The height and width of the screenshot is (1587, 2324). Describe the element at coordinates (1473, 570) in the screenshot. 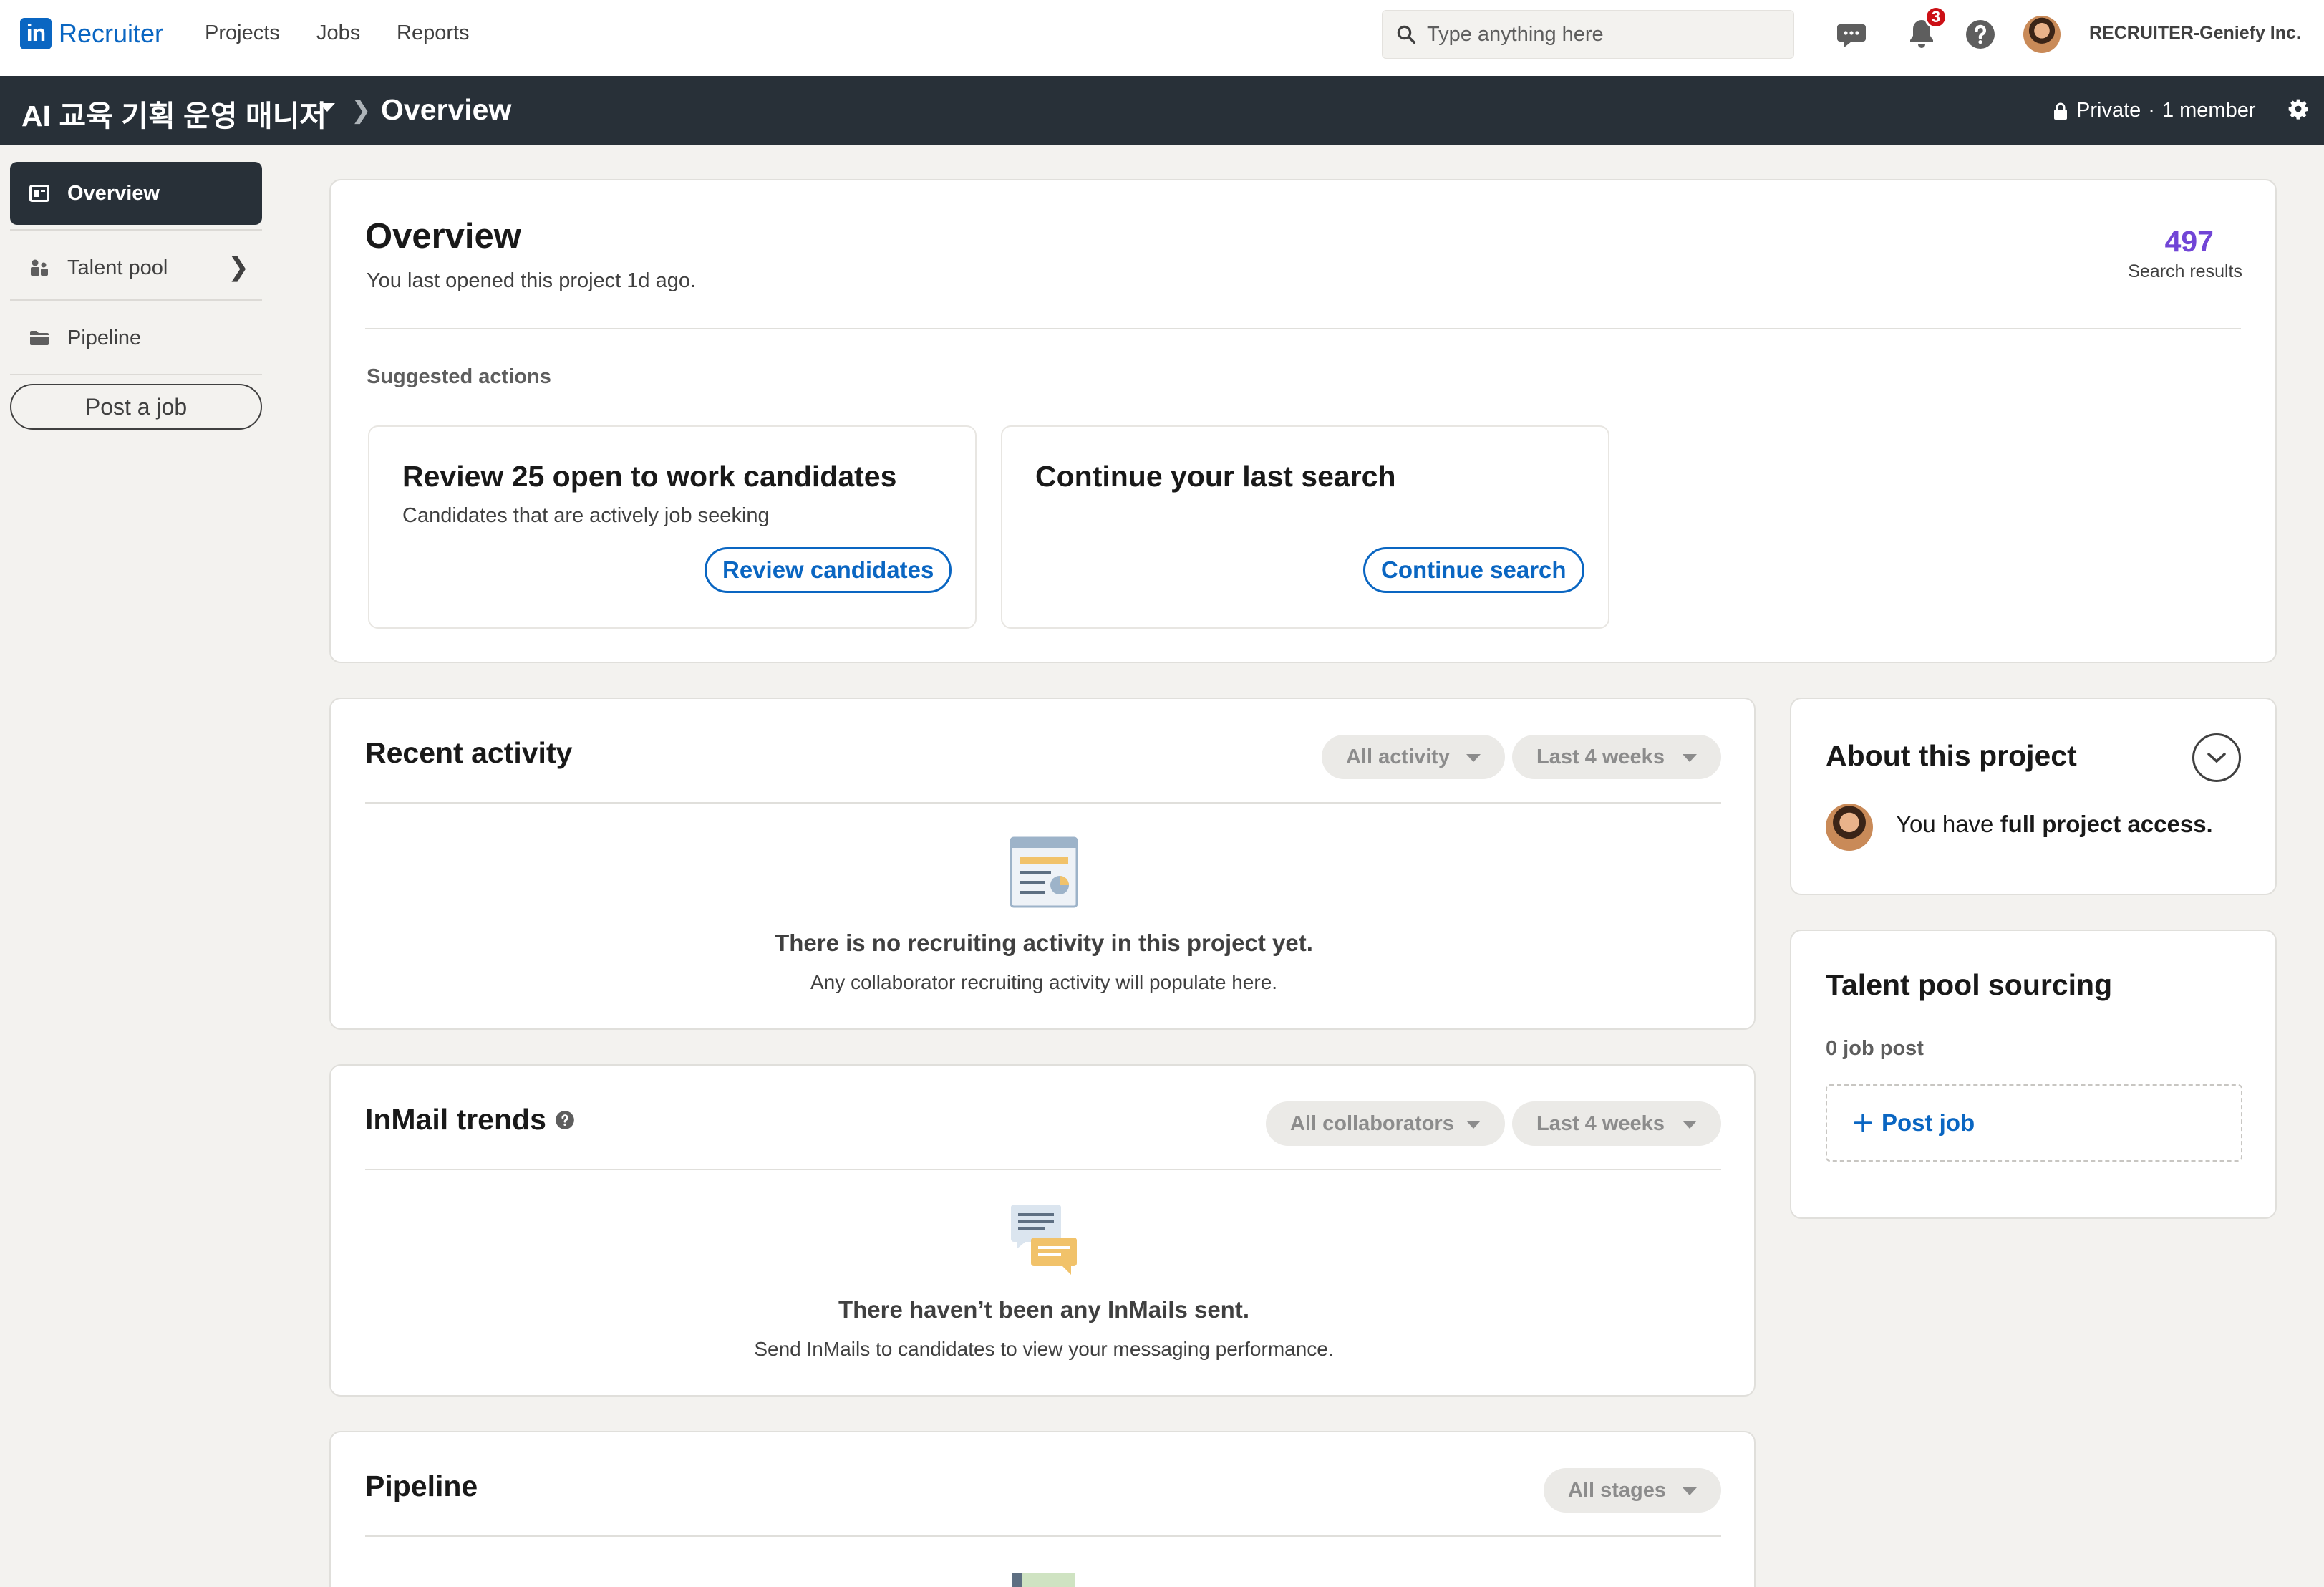

I see `continue-search-button: Continue search` at that location.